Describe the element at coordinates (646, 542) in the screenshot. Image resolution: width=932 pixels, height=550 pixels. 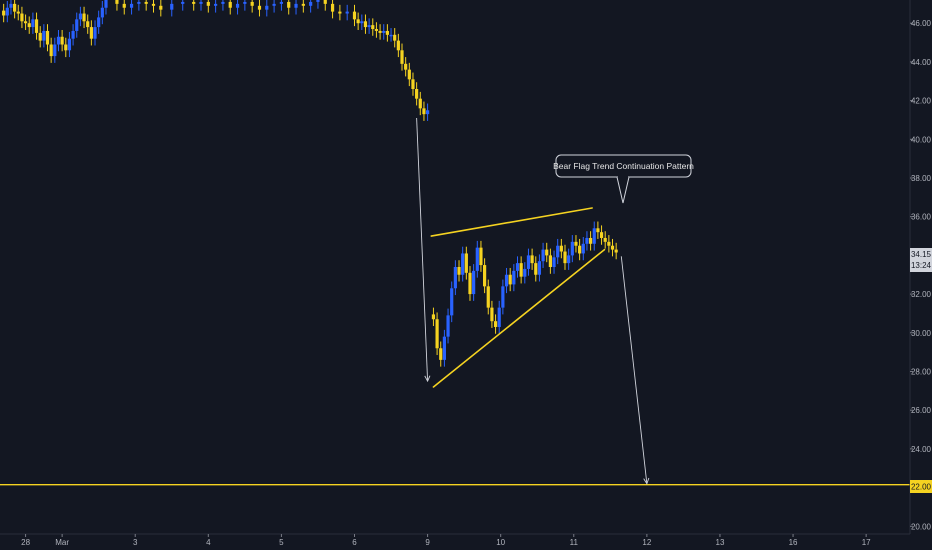
I see `x-tick-label: 12` at that location.